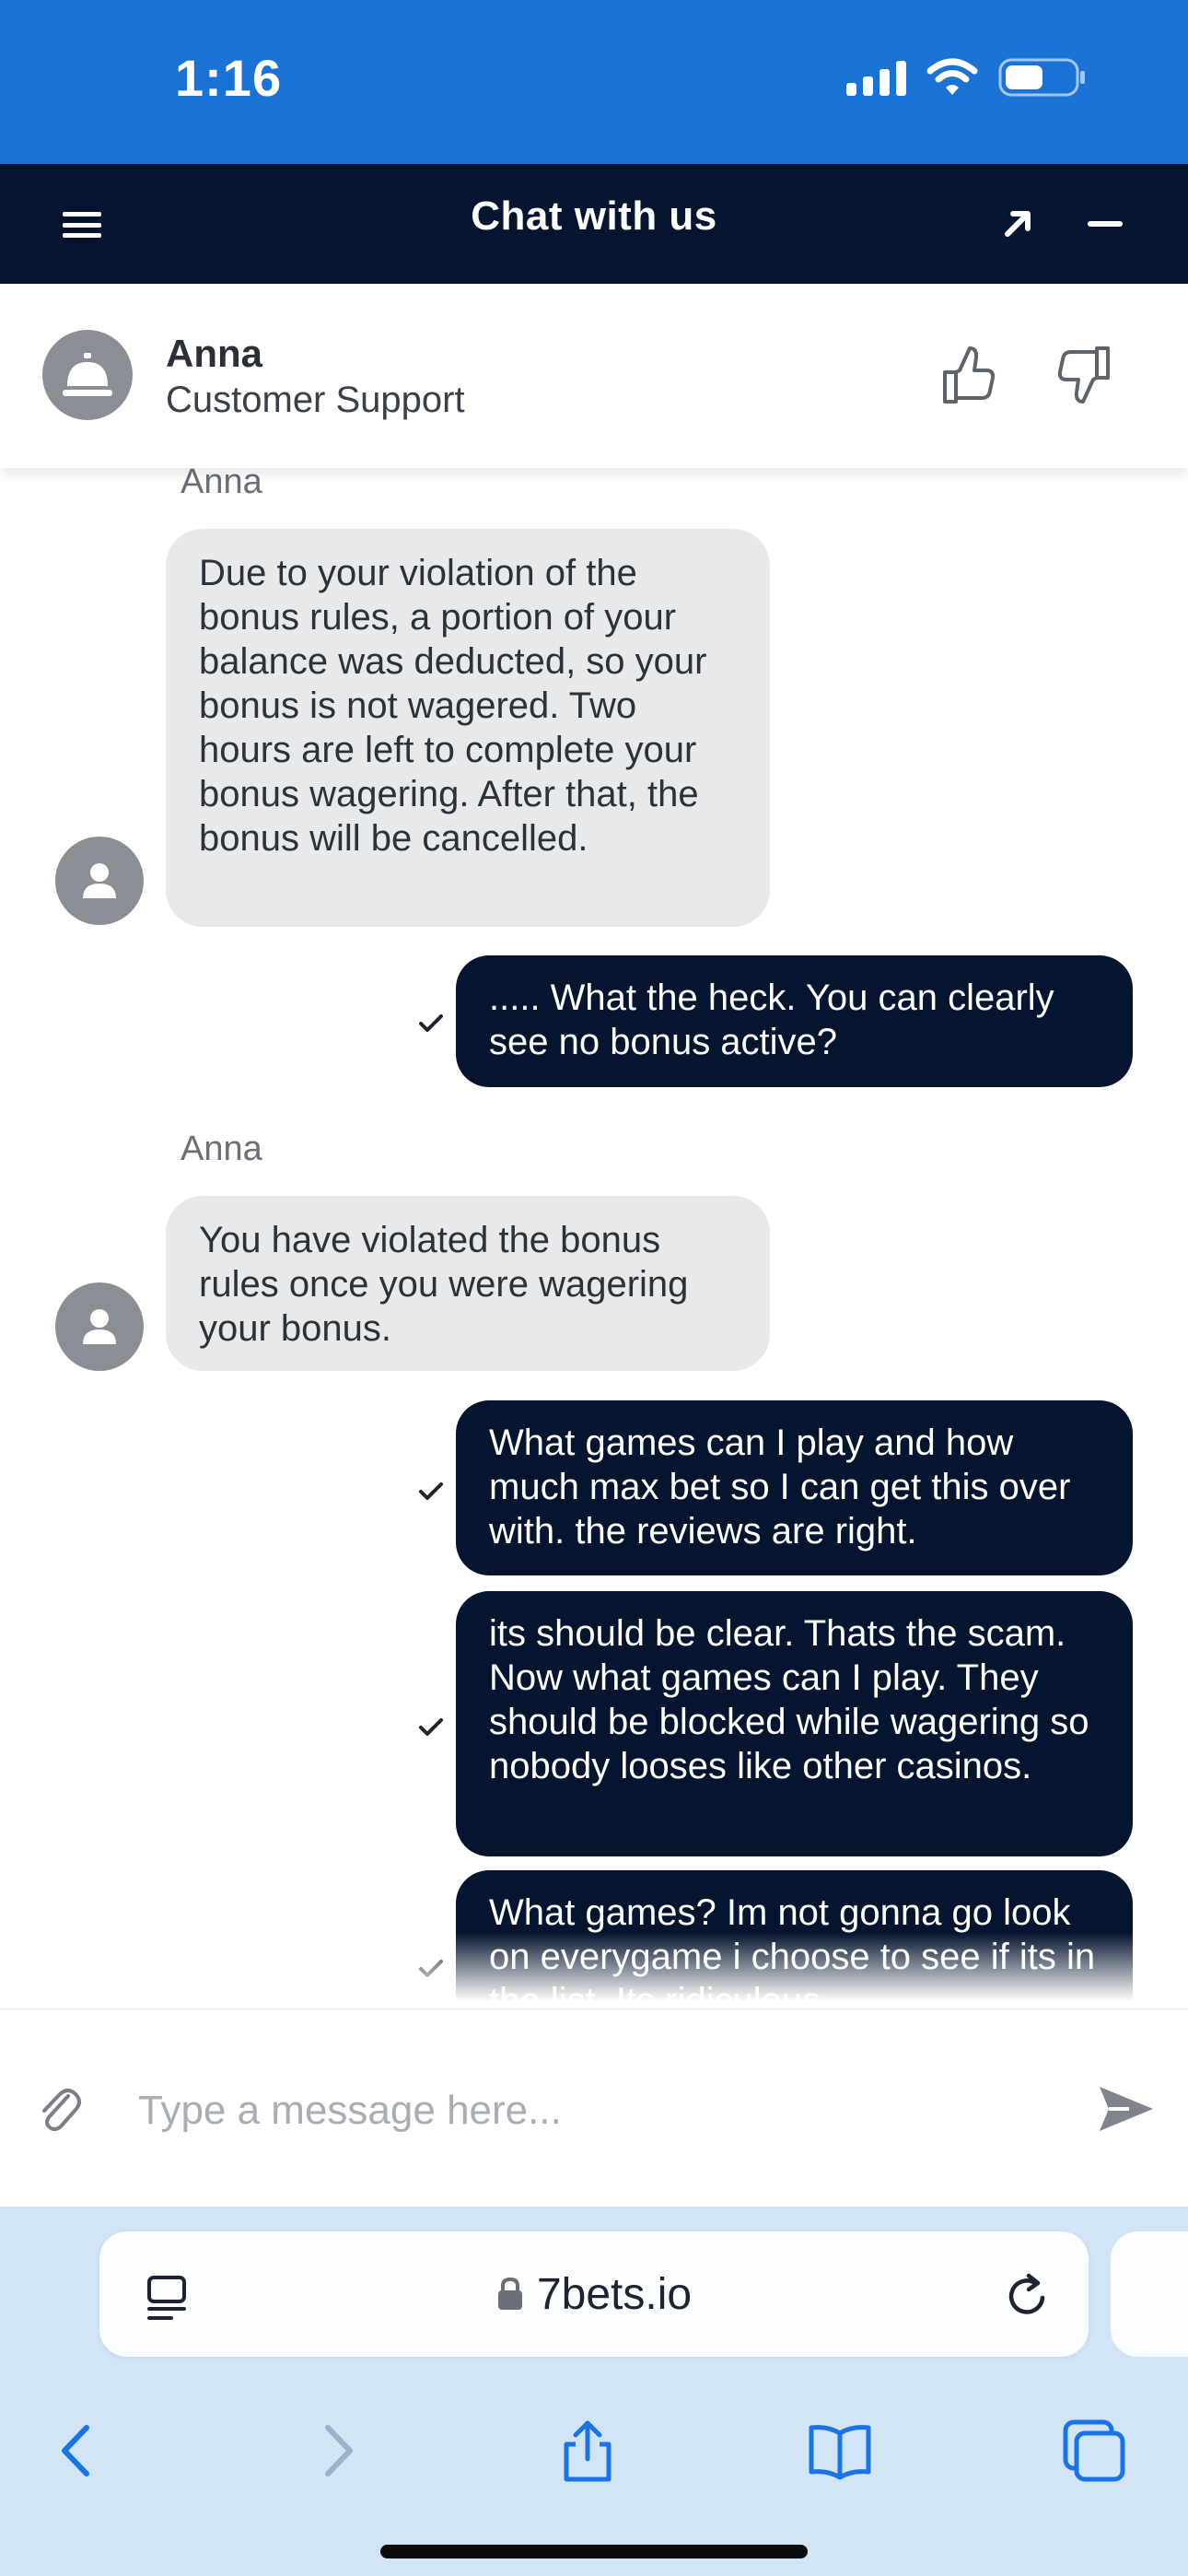 The height and width of the screenshot is (2576, 1188). What do you see at coordinates (840, 2450) in the screenshot?
I see `bookmarks-icon` at bounding box center [840, 2450].